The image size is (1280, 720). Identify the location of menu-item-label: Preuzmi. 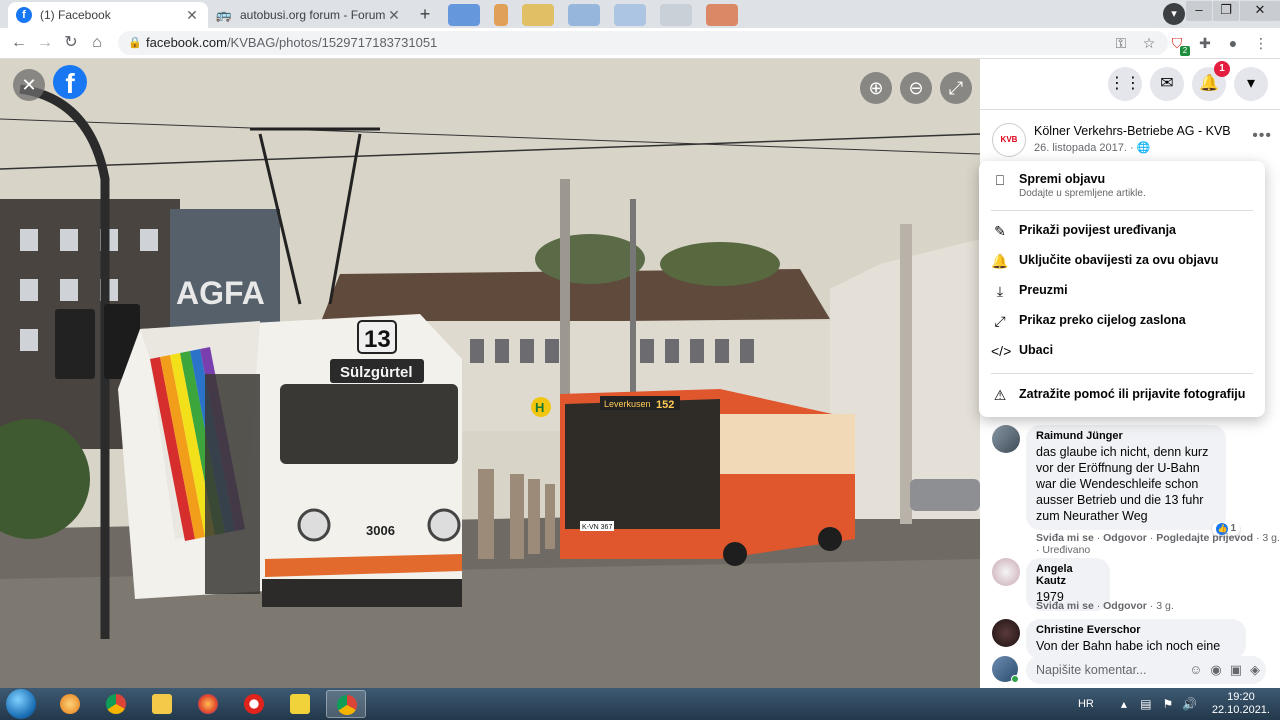
(1043, 290).